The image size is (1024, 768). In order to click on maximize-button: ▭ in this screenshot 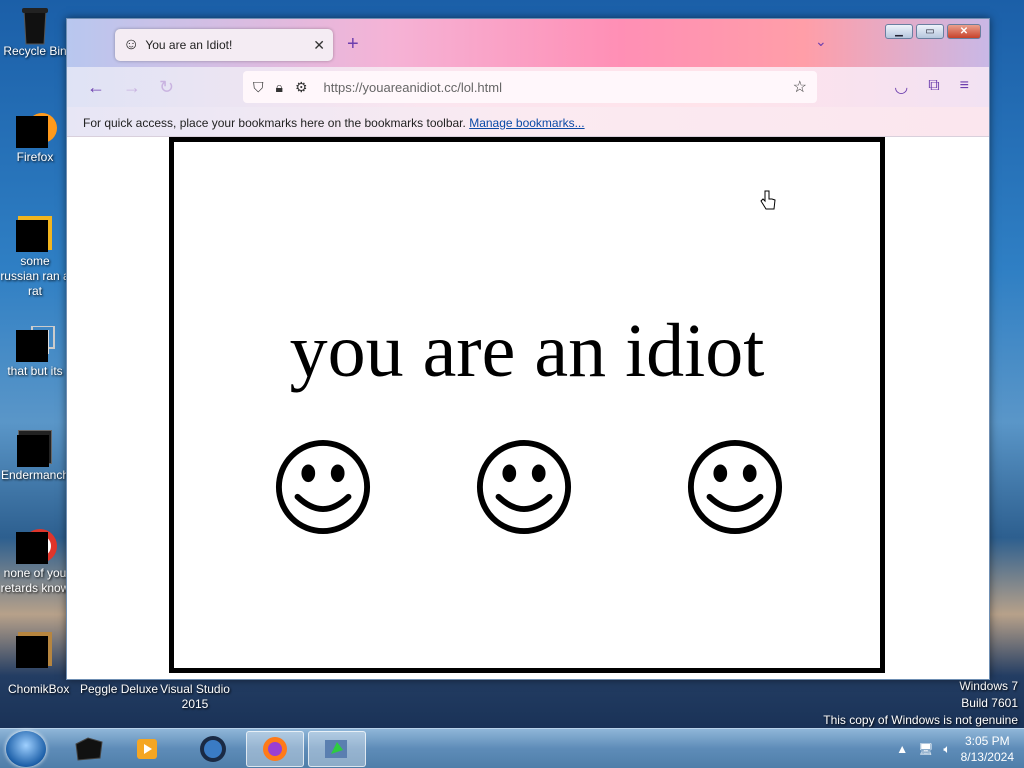, I will do `click(930, 31)`.